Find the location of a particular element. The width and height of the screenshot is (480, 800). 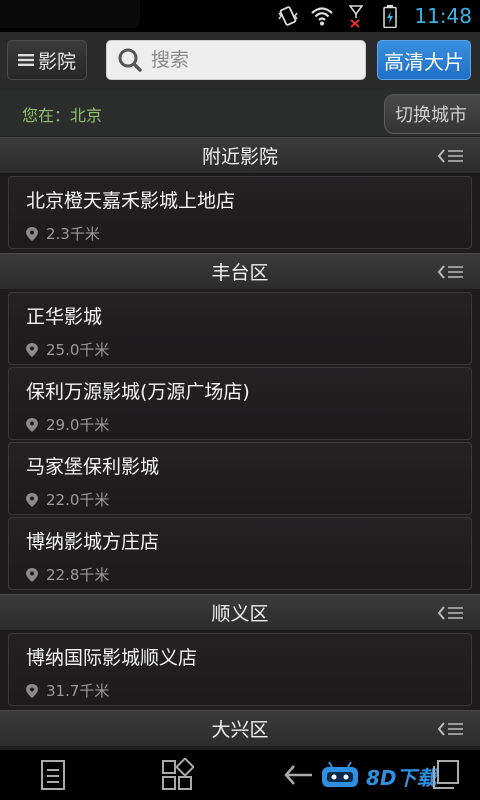

switch-city-button: 切换城市 is located at coordinates (432, 114).